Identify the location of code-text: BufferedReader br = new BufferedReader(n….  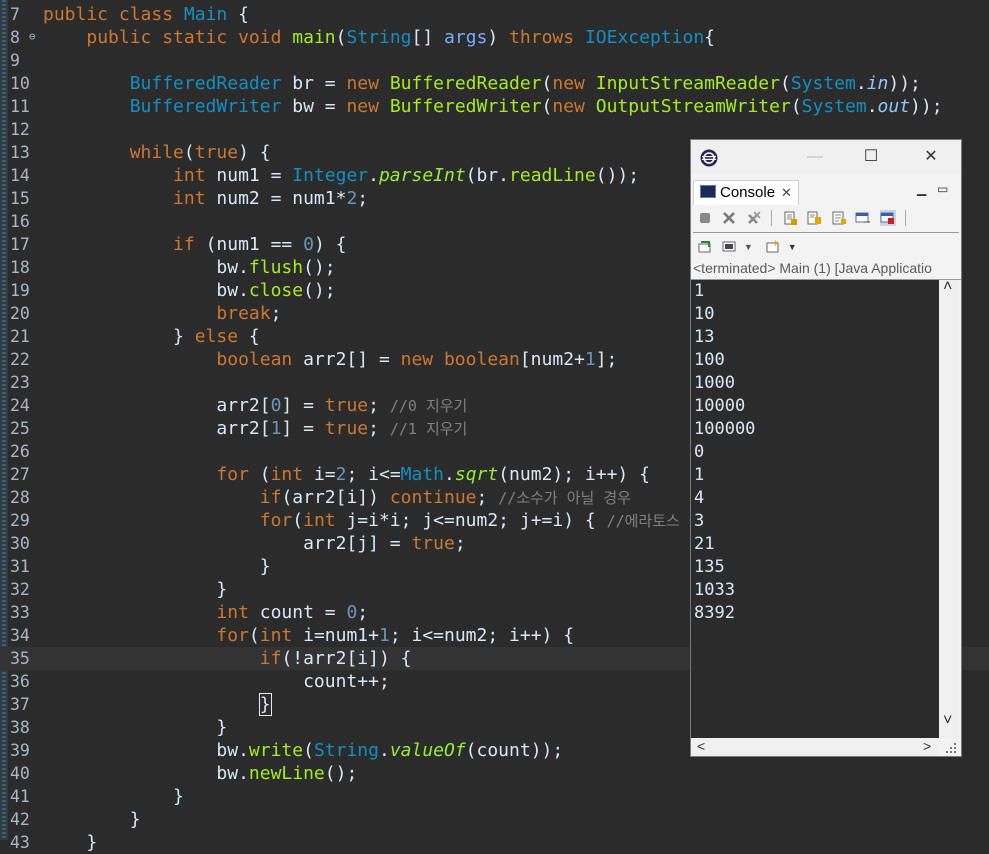
(525, 83).